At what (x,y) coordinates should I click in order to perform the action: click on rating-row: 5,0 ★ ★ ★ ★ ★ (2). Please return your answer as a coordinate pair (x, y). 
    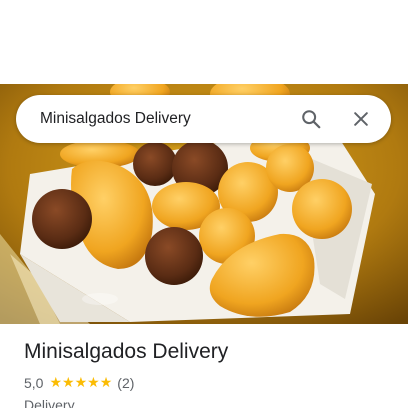
    Looking at the image, I should click on (79, 383).